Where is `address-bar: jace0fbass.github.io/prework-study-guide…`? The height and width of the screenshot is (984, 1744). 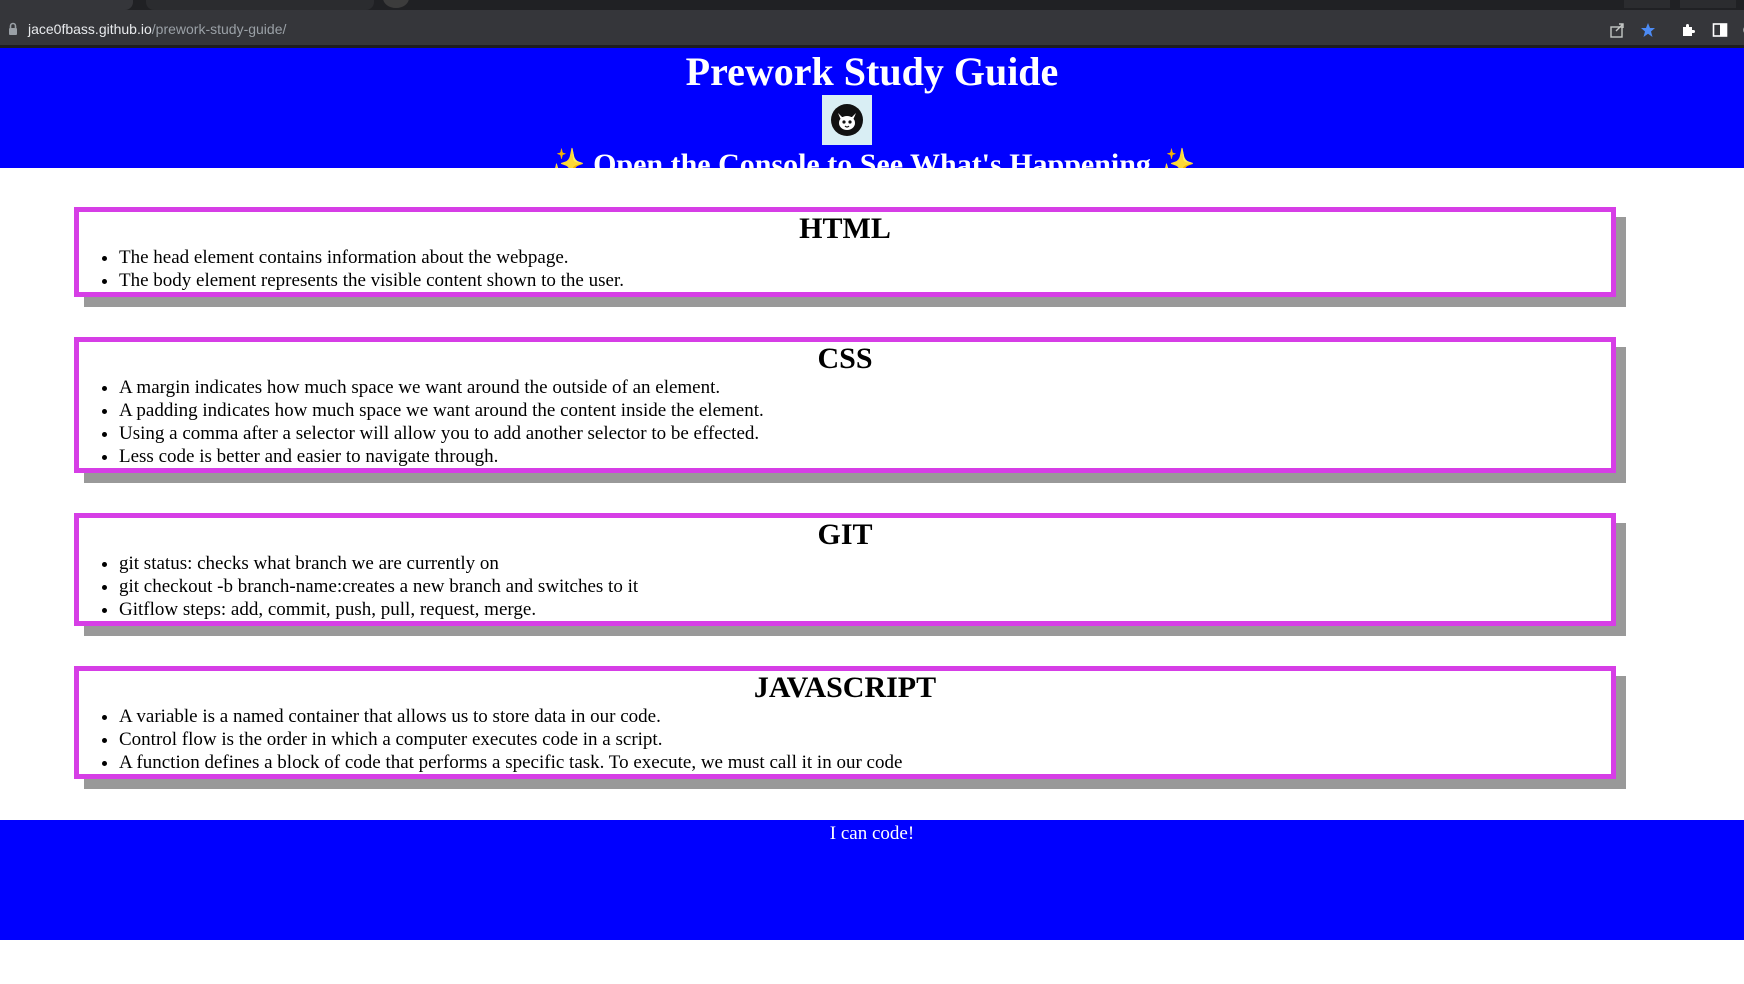 address-bar: jace0fbass.github.io/prework-study-guide… is located at coordinates (872, 29).